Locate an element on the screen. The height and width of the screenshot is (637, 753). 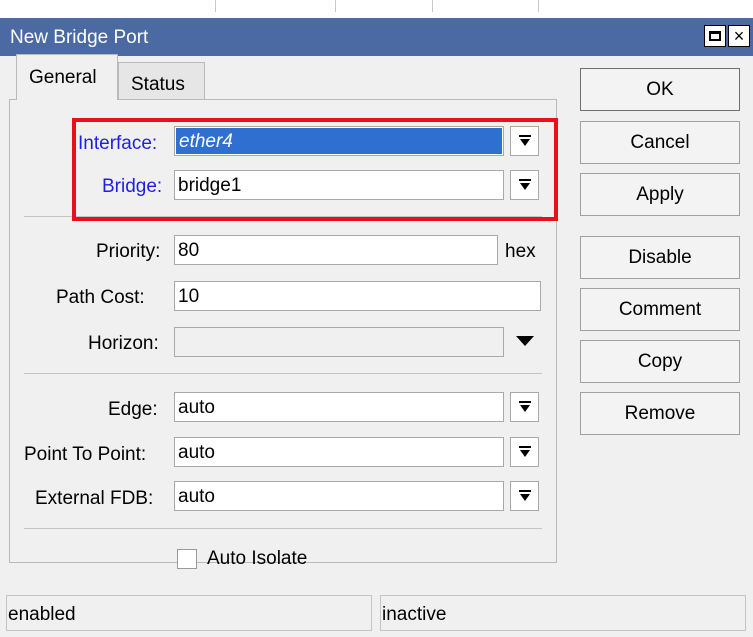
status-running-text: inactive is located at coordinates (414, 614).